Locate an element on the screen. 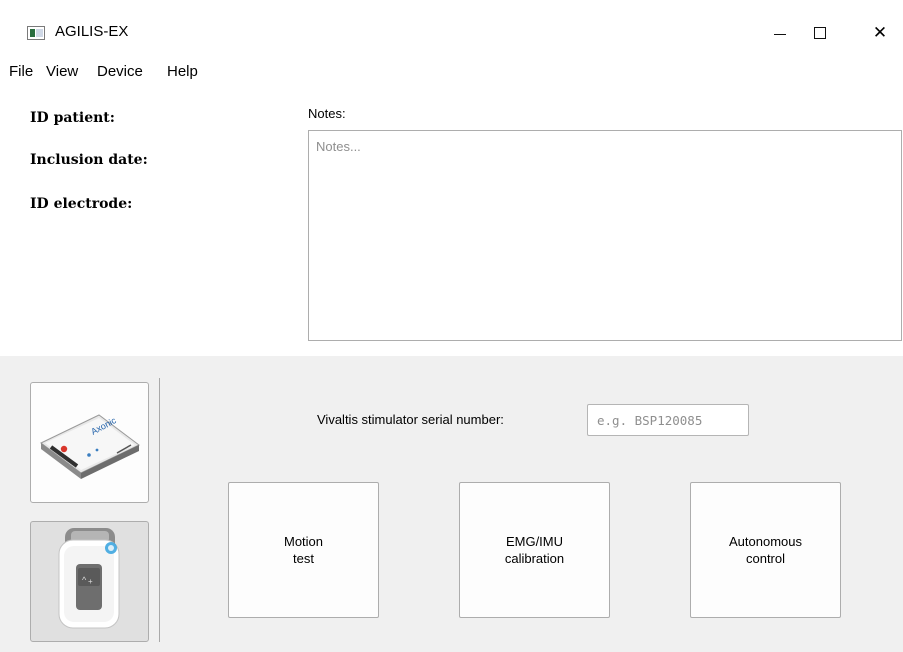 The height and width of the screenshot is (652, 903). vivaltis-device-image: ^ + is located at coordinates (89, 578).